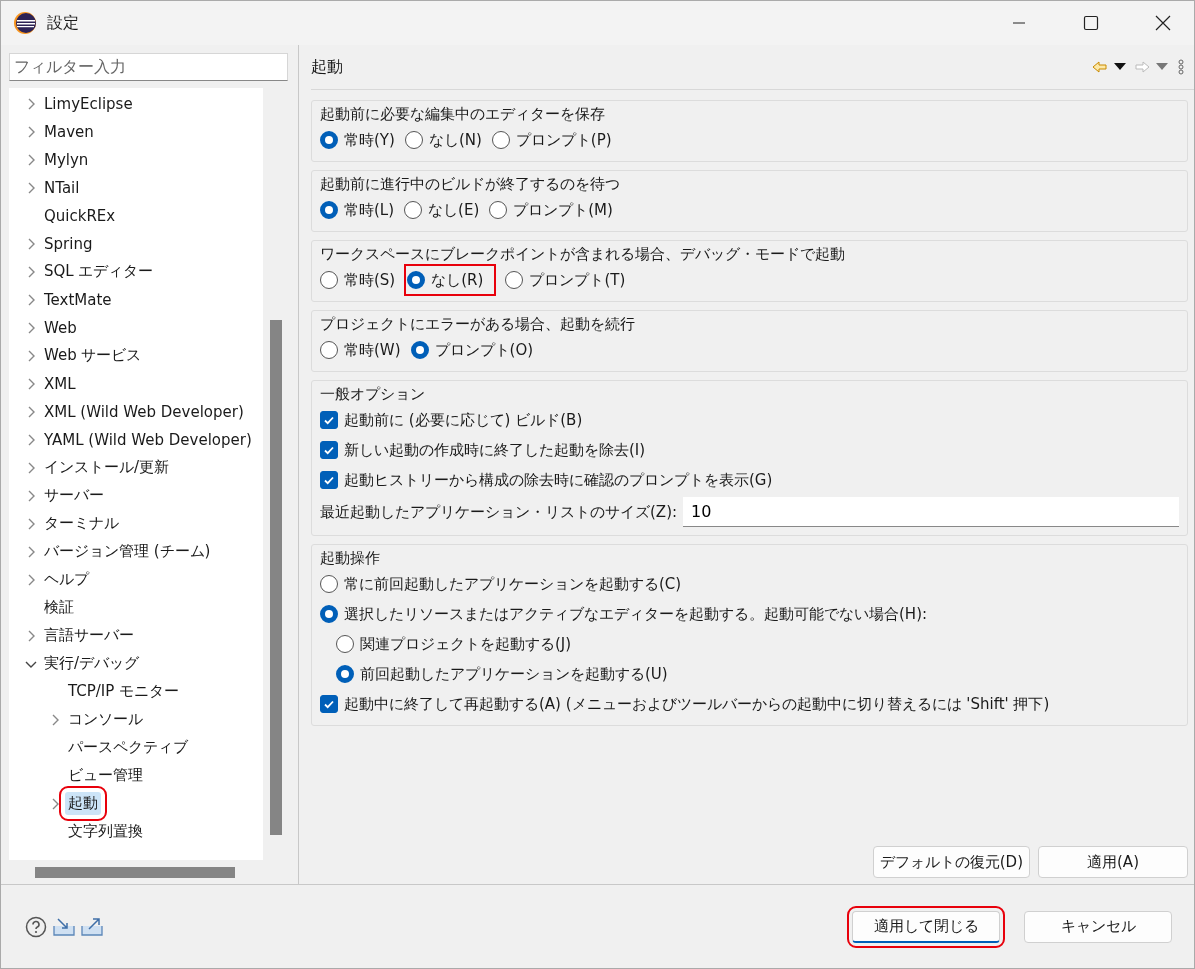  Describe the element at coordinates (80, 215) in the screenshot. I see `tree-item: QuickREx` at that location.